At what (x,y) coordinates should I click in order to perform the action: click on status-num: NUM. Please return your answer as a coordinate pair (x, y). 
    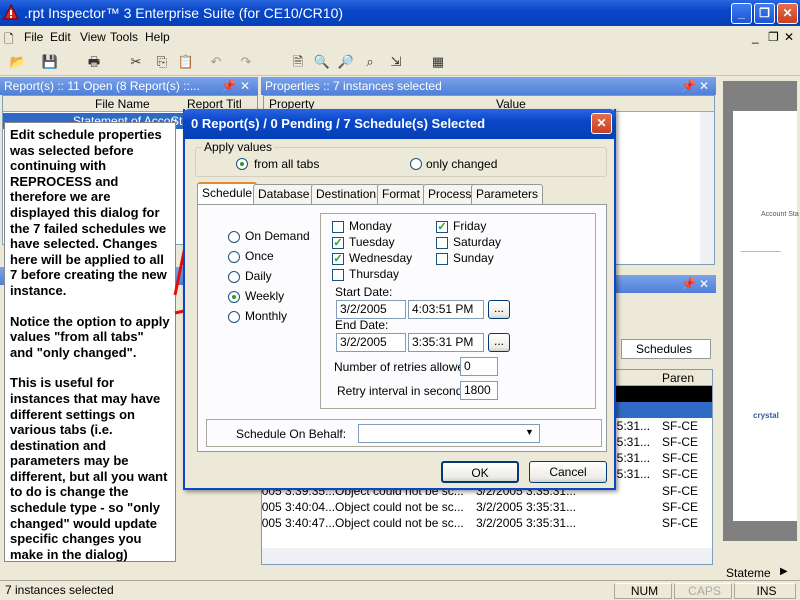
    Looking at the image, I should click on (643, 591).